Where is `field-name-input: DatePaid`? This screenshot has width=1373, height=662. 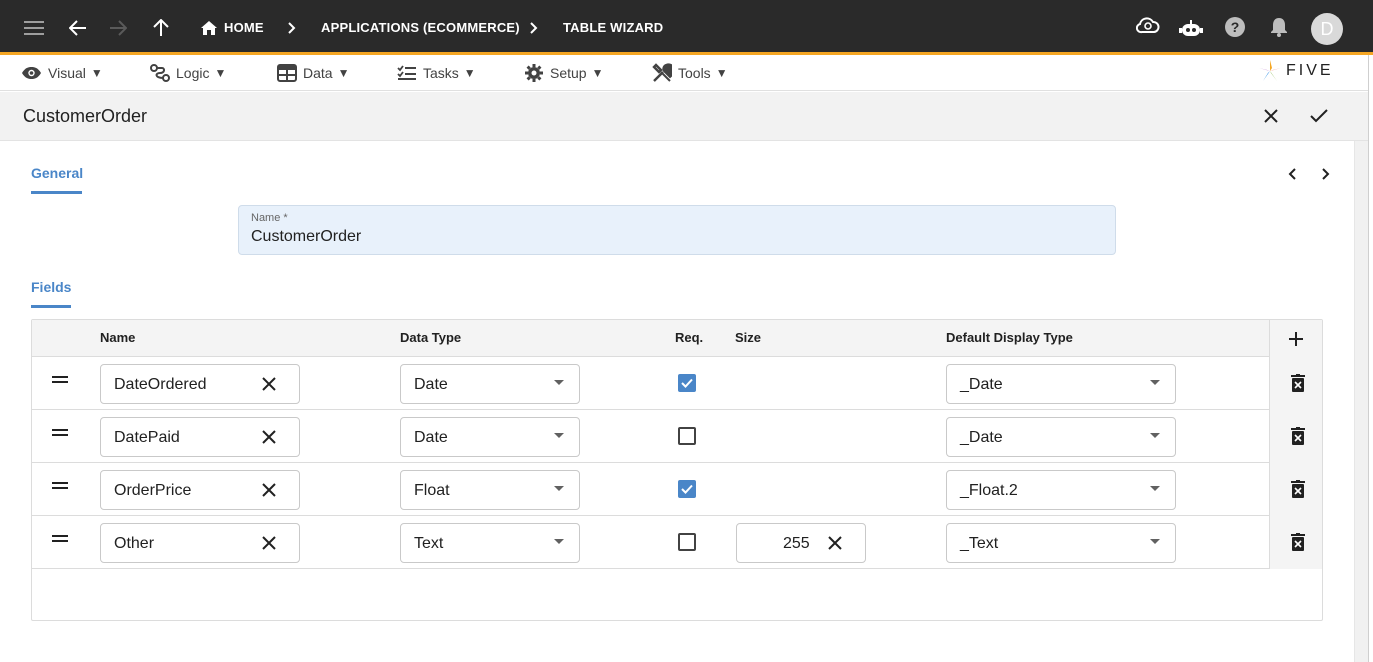 field-name-input: DatePaid is located at coordinates (200, 437).